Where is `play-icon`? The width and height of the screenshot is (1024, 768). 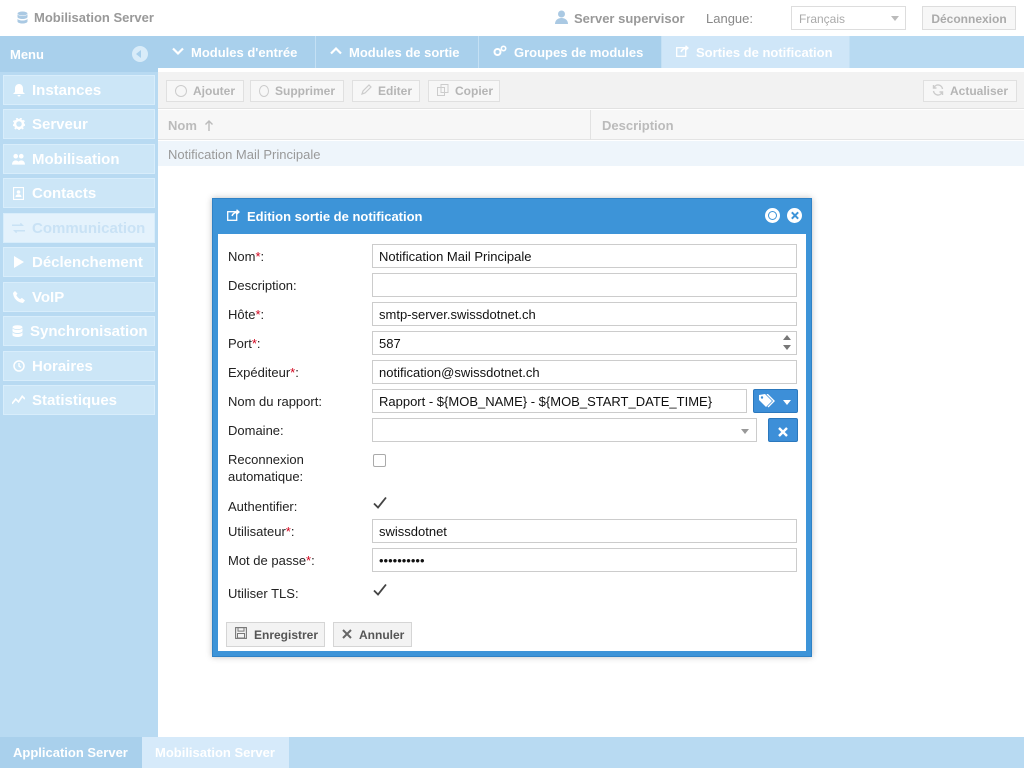 play-icon is located at coordinates (18, 262).